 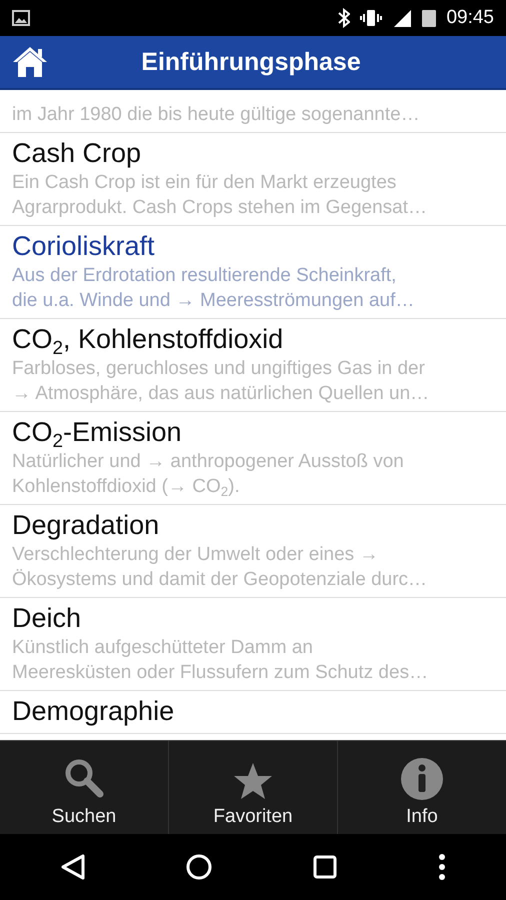 What do you see at coordinates (148, 339) in the screenshot?
I see `entry-title: CO$_{2}$, Kohlenstoffdioxid` at bounding box center [148, 339].